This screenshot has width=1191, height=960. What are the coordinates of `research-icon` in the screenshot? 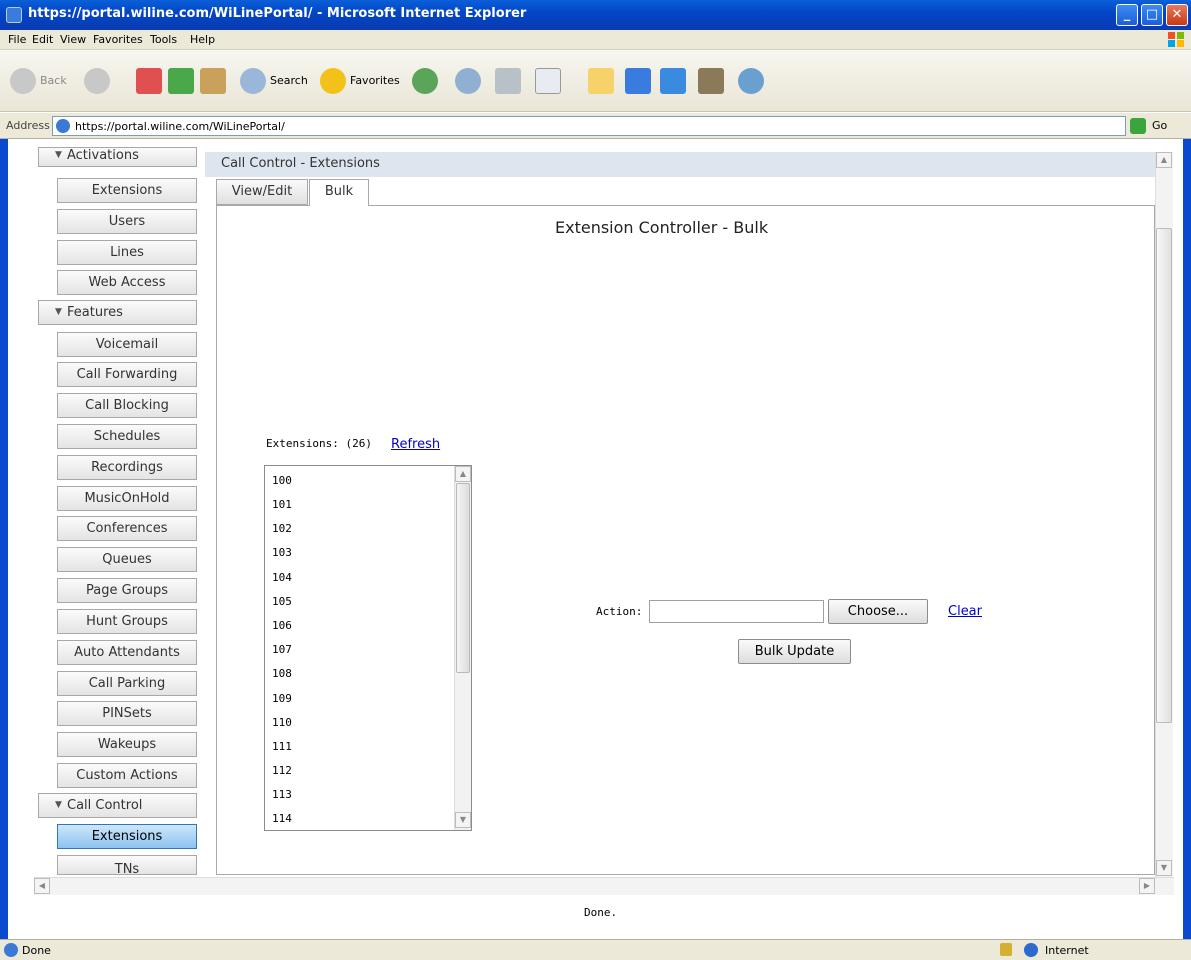 It's located at (673, 81).